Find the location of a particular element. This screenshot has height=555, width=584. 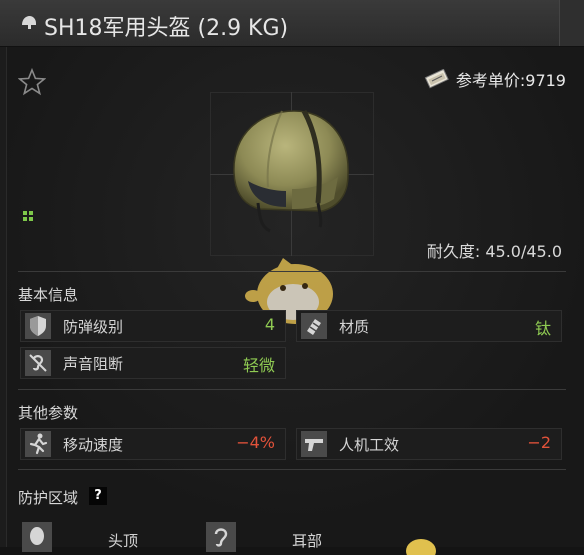

head-icon is located at coordinates (37, 537).